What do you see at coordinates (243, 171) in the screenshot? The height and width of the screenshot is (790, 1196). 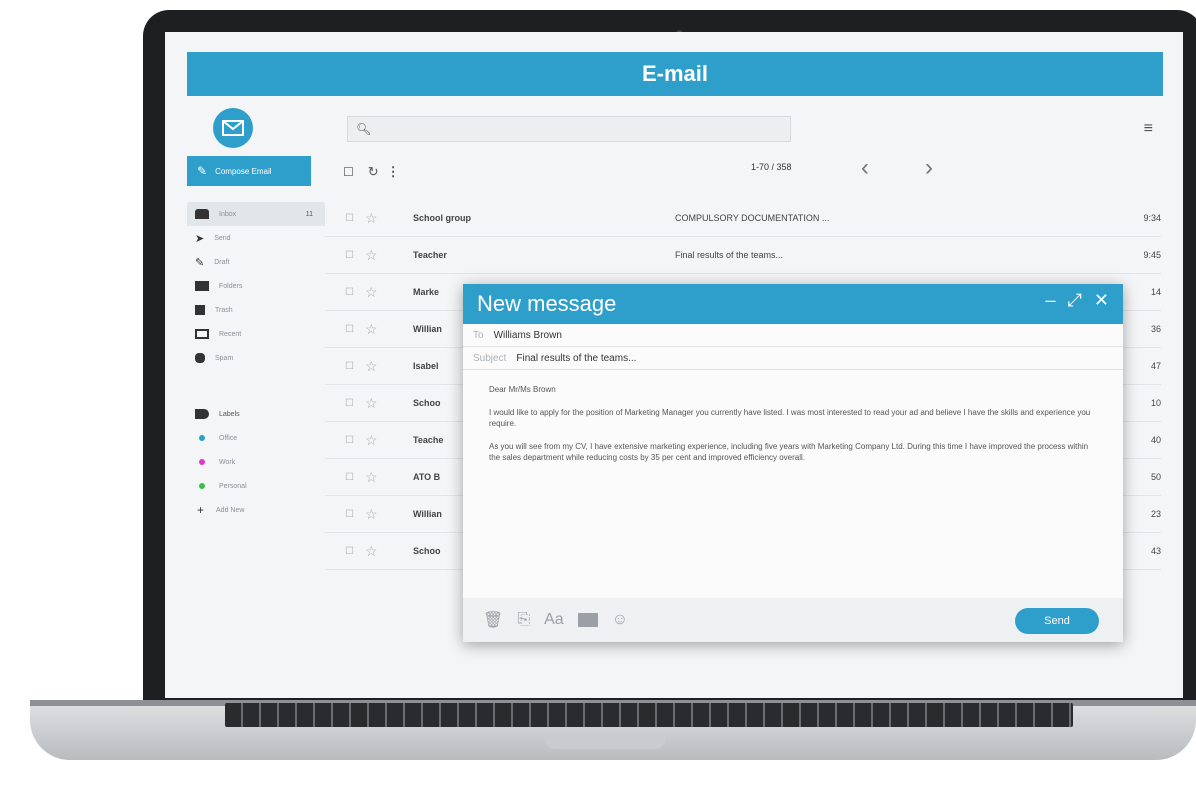 I see `compose-label: Compose Email` at bounding box center [243, 171].